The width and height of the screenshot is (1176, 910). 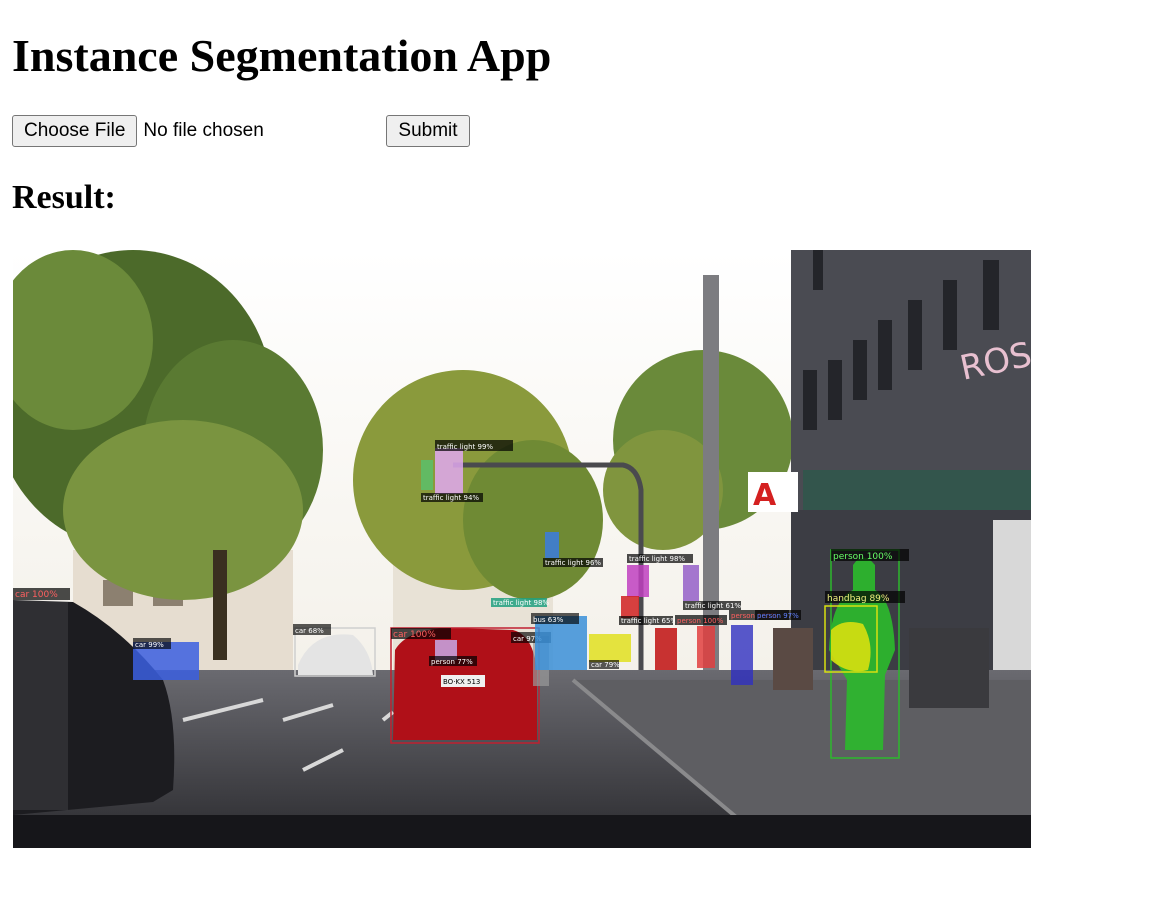 I want to click on detection-label-traffic-light-2: traffic light 94%, so click(x=451, y=498).